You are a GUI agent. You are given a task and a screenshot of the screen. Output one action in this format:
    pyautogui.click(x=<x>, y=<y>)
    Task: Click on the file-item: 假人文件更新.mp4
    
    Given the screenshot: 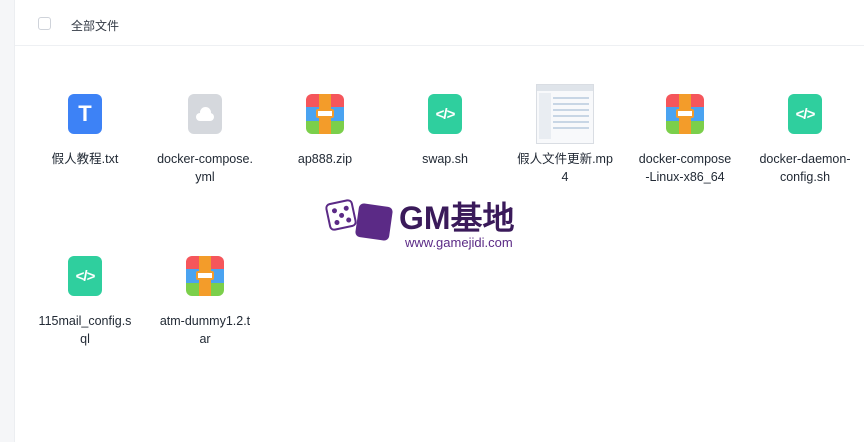 What is the action you would take?
    pyautogui.click(x=565, y=135)
    